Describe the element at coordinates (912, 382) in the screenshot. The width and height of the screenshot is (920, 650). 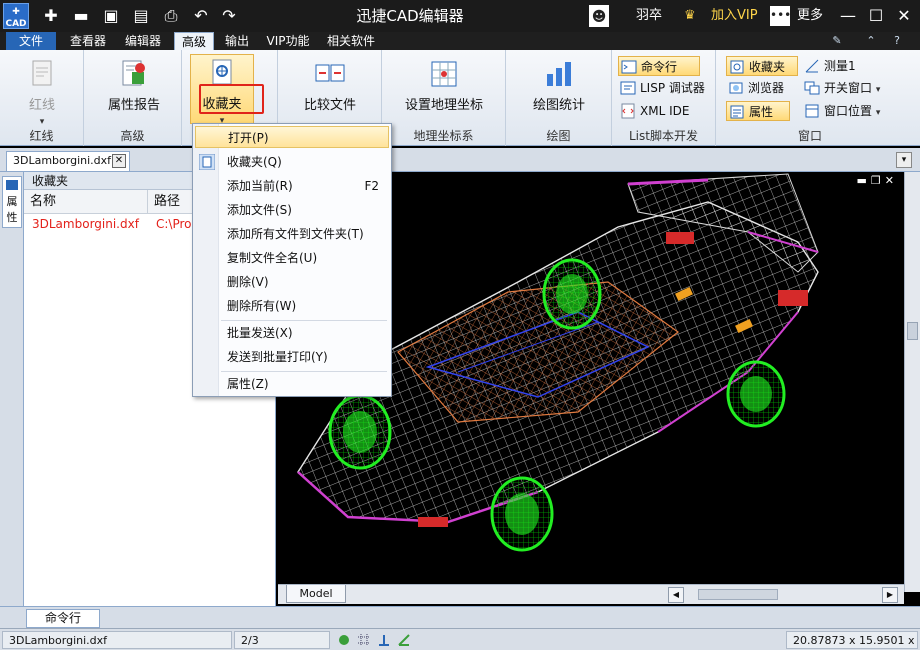
I see `vertical-scrollbar` at that location.